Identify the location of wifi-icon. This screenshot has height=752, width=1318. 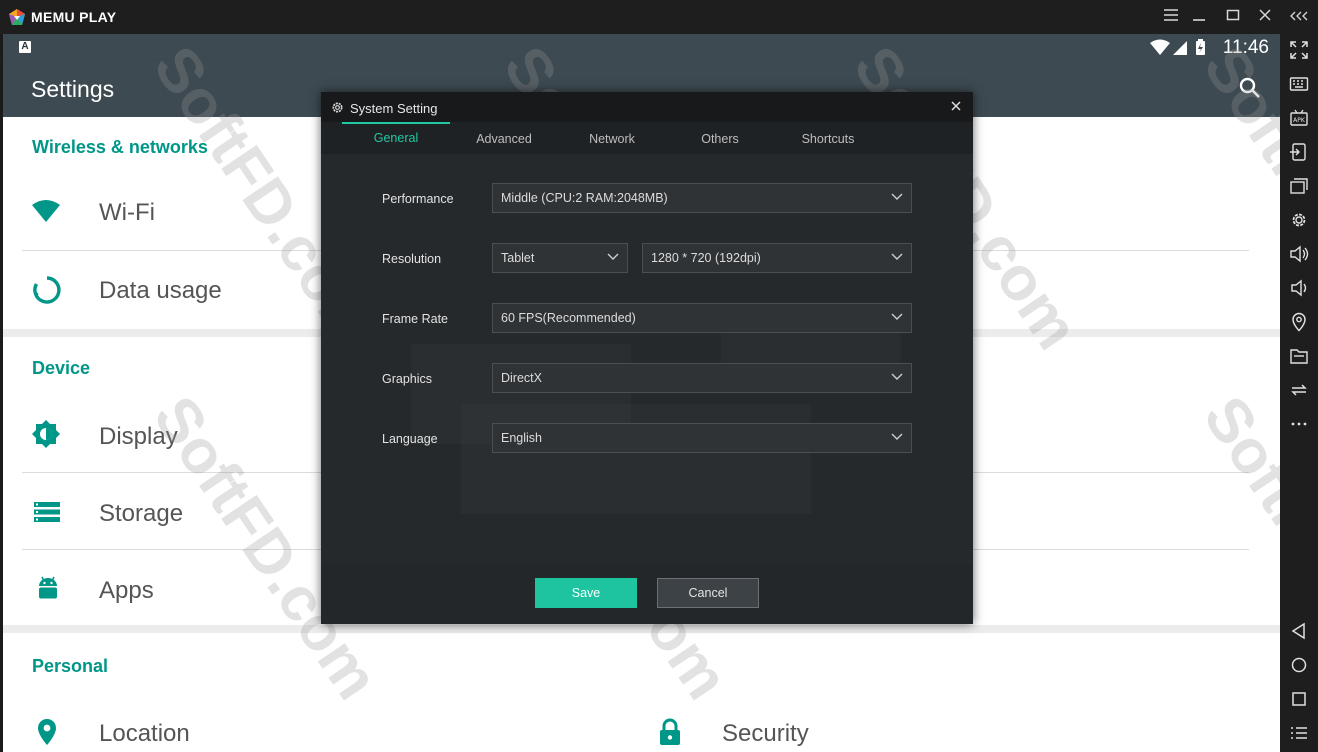
(46, 211).